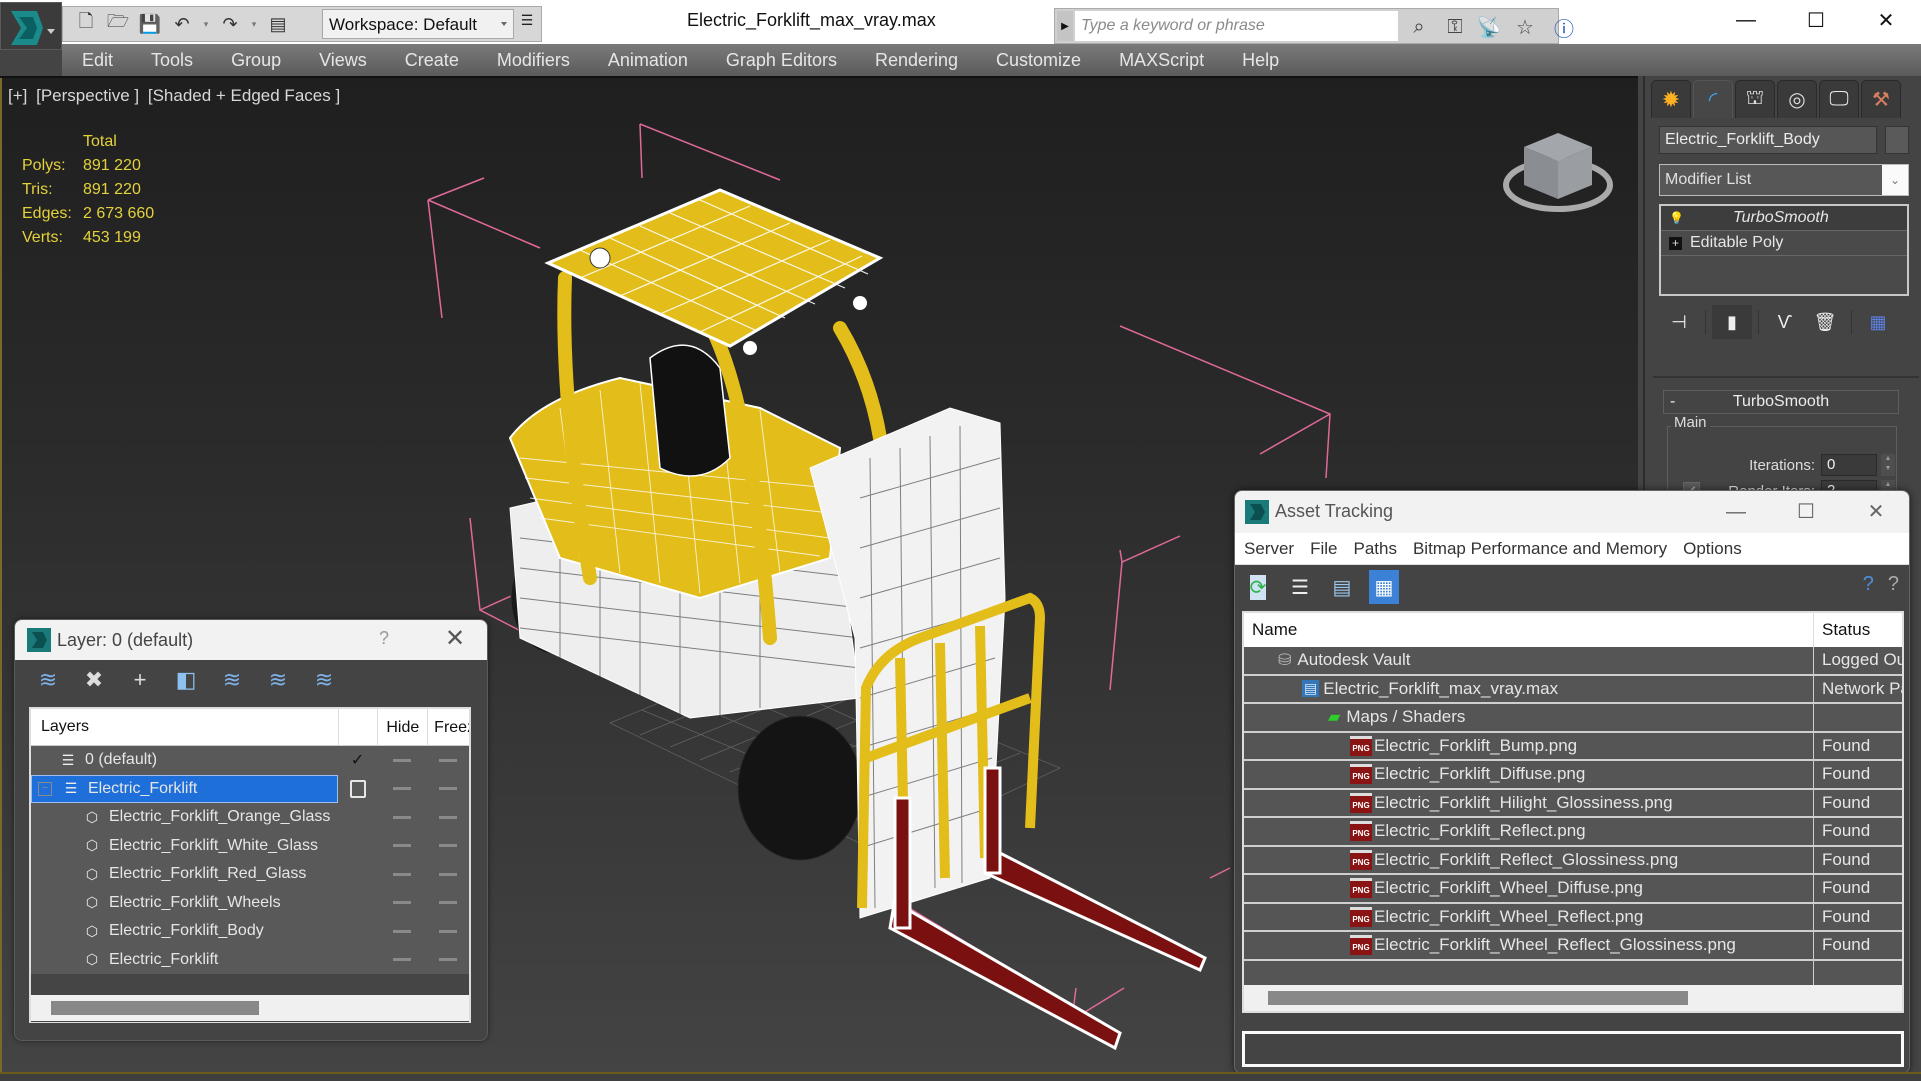 This screenshot has width=1921, height=1081. What do you see at coordinates (1849, 465) in the screenshot?
I see `iterations-input: 0` at bounding box center [1849, 465].